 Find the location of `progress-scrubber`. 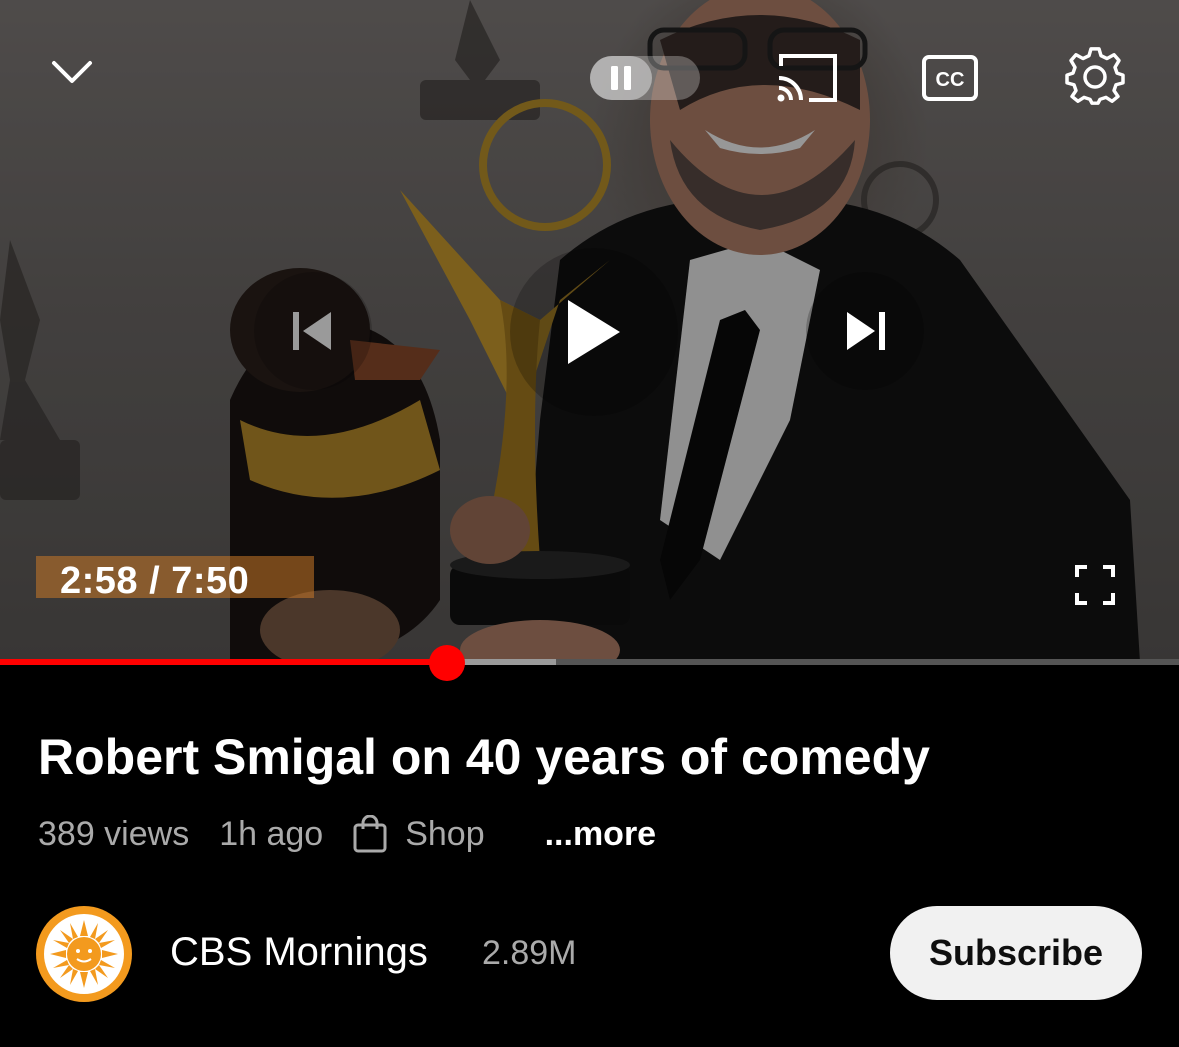

progress-scrubber is located at coordinates (446, 663).